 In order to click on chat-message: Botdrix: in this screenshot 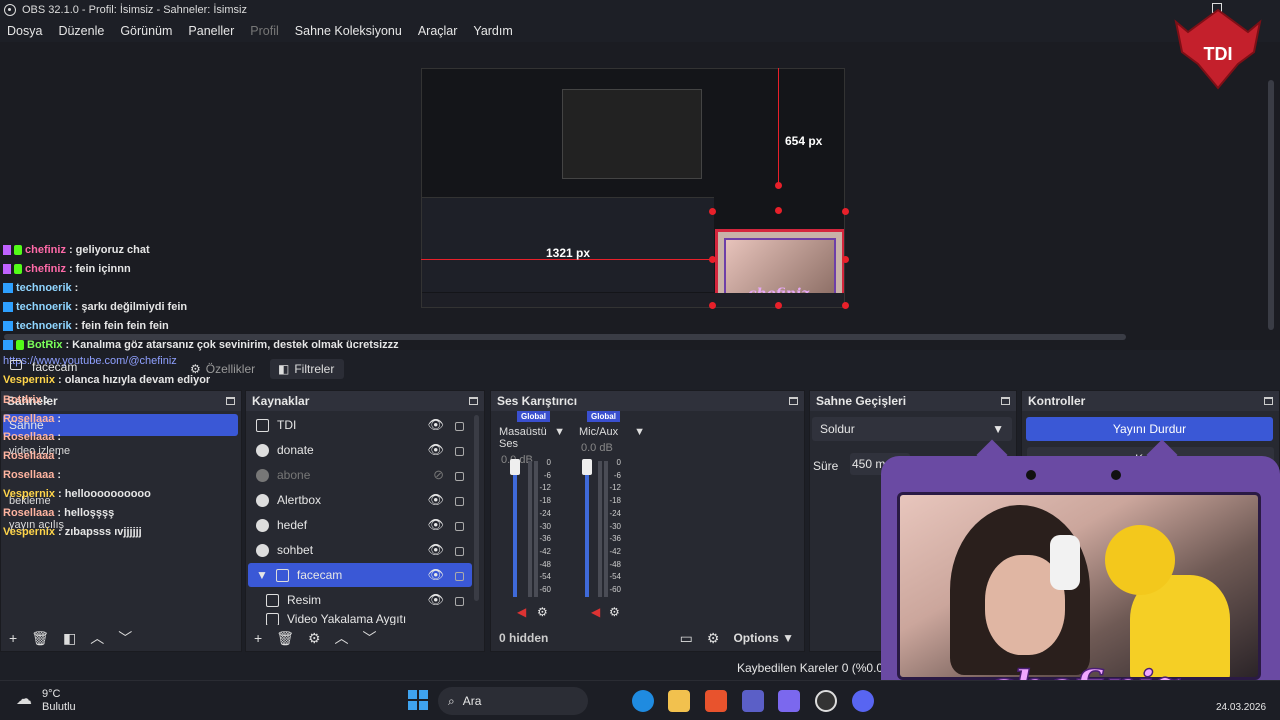, I will do `click(26, 400)`.